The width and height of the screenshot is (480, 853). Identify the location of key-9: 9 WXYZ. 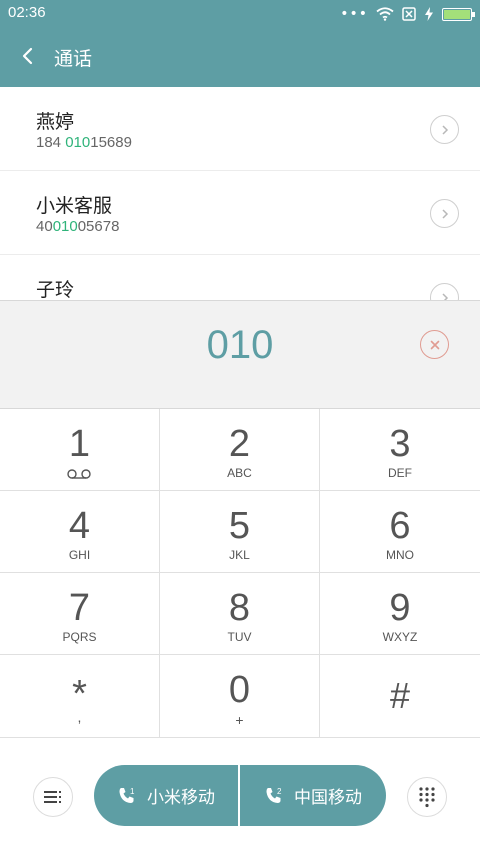
(400, 614).